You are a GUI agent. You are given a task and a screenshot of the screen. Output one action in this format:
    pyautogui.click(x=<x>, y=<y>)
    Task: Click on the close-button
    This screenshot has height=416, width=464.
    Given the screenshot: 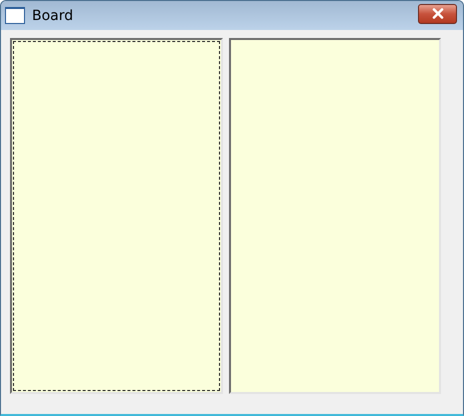 What is the action you would take?
    pyautogui.click(x=437, y=14)
    